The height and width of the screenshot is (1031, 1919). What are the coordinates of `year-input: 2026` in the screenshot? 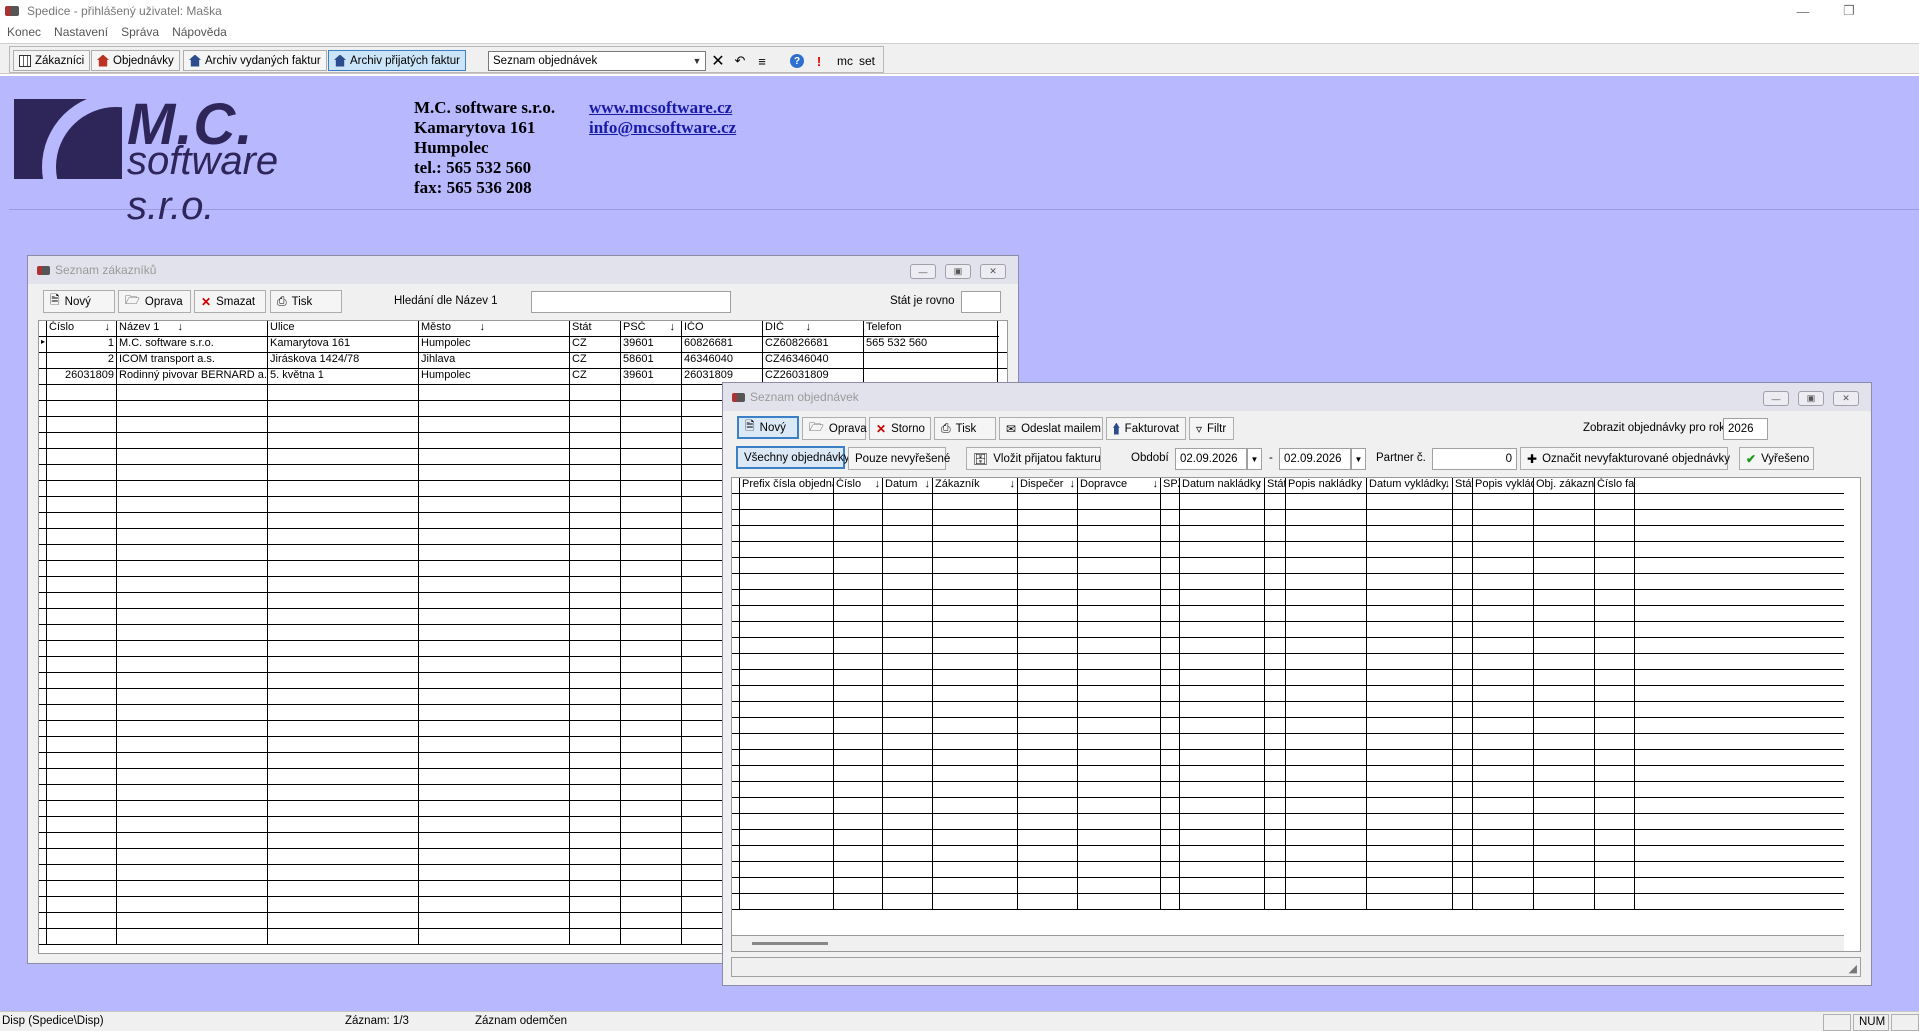 It's located at (1745, 429).